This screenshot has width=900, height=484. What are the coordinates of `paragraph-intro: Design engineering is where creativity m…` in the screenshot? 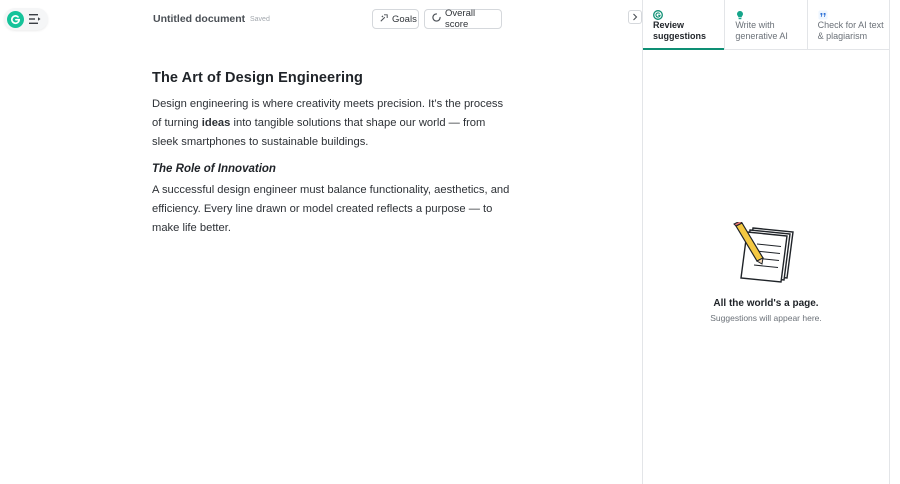 It's located at (333, 123).